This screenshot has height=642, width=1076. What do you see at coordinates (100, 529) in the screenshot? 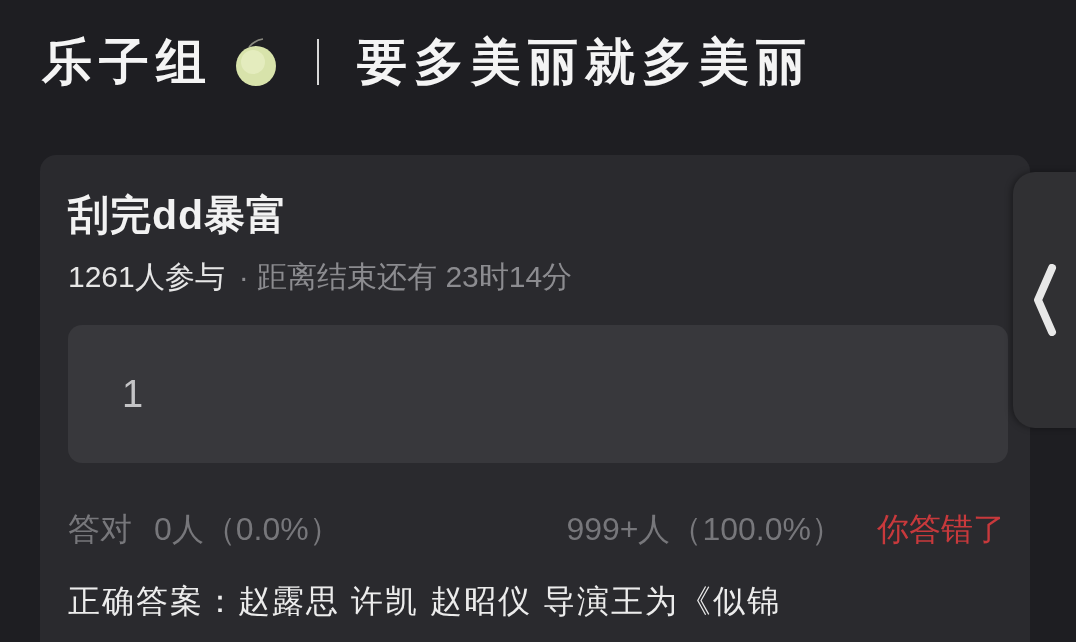
I see `correct-label: 答对` at bounding box center [100, 529].